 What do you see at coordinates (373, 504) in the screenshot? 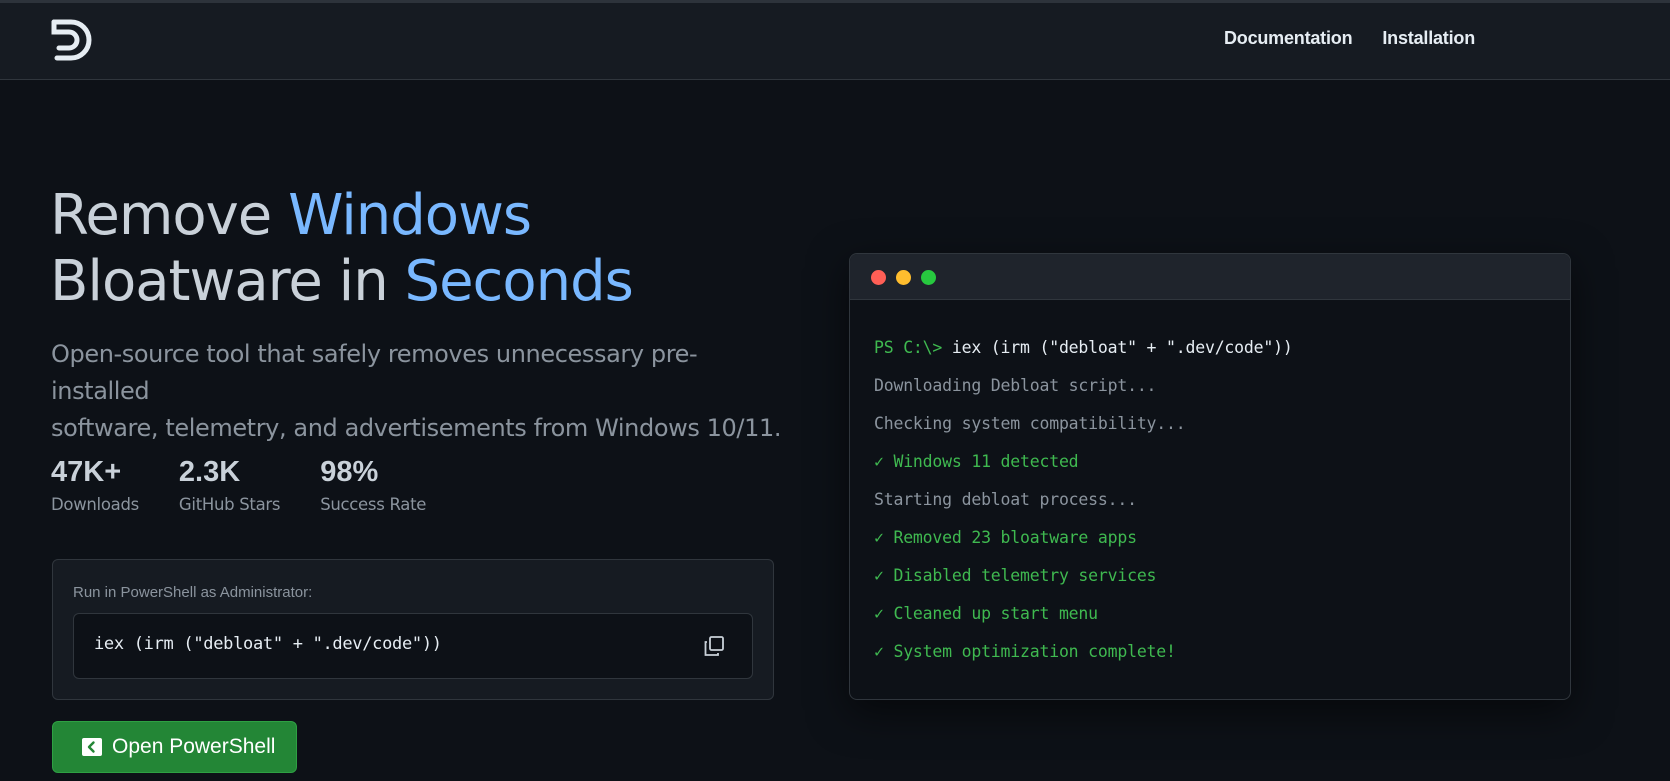
I see `stat-label: Success Rate` at bounding box center [373, 504].